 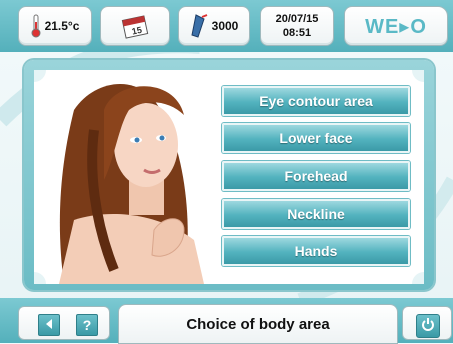 I want to click on calendar-icon: 15, so click(x=135, y=26).